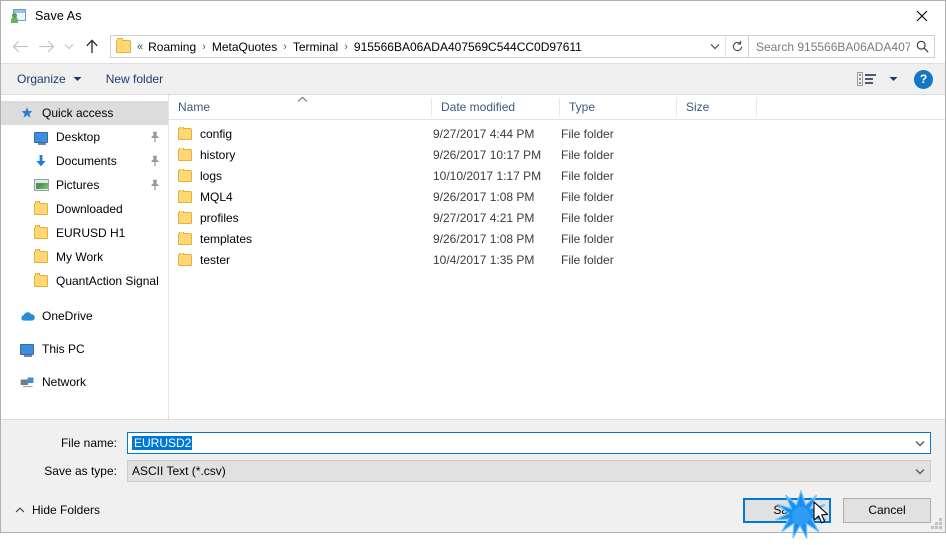 Image resolution: width=946 pixels, height=545 pixels. I want to click on sidebar-item-label: Quick access, so click(78, 113).